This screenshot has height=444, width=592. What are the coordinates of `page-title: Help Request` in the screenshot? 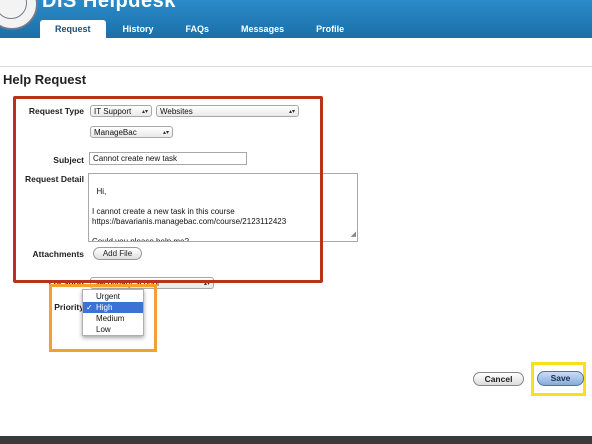 It's located at (45, 79).